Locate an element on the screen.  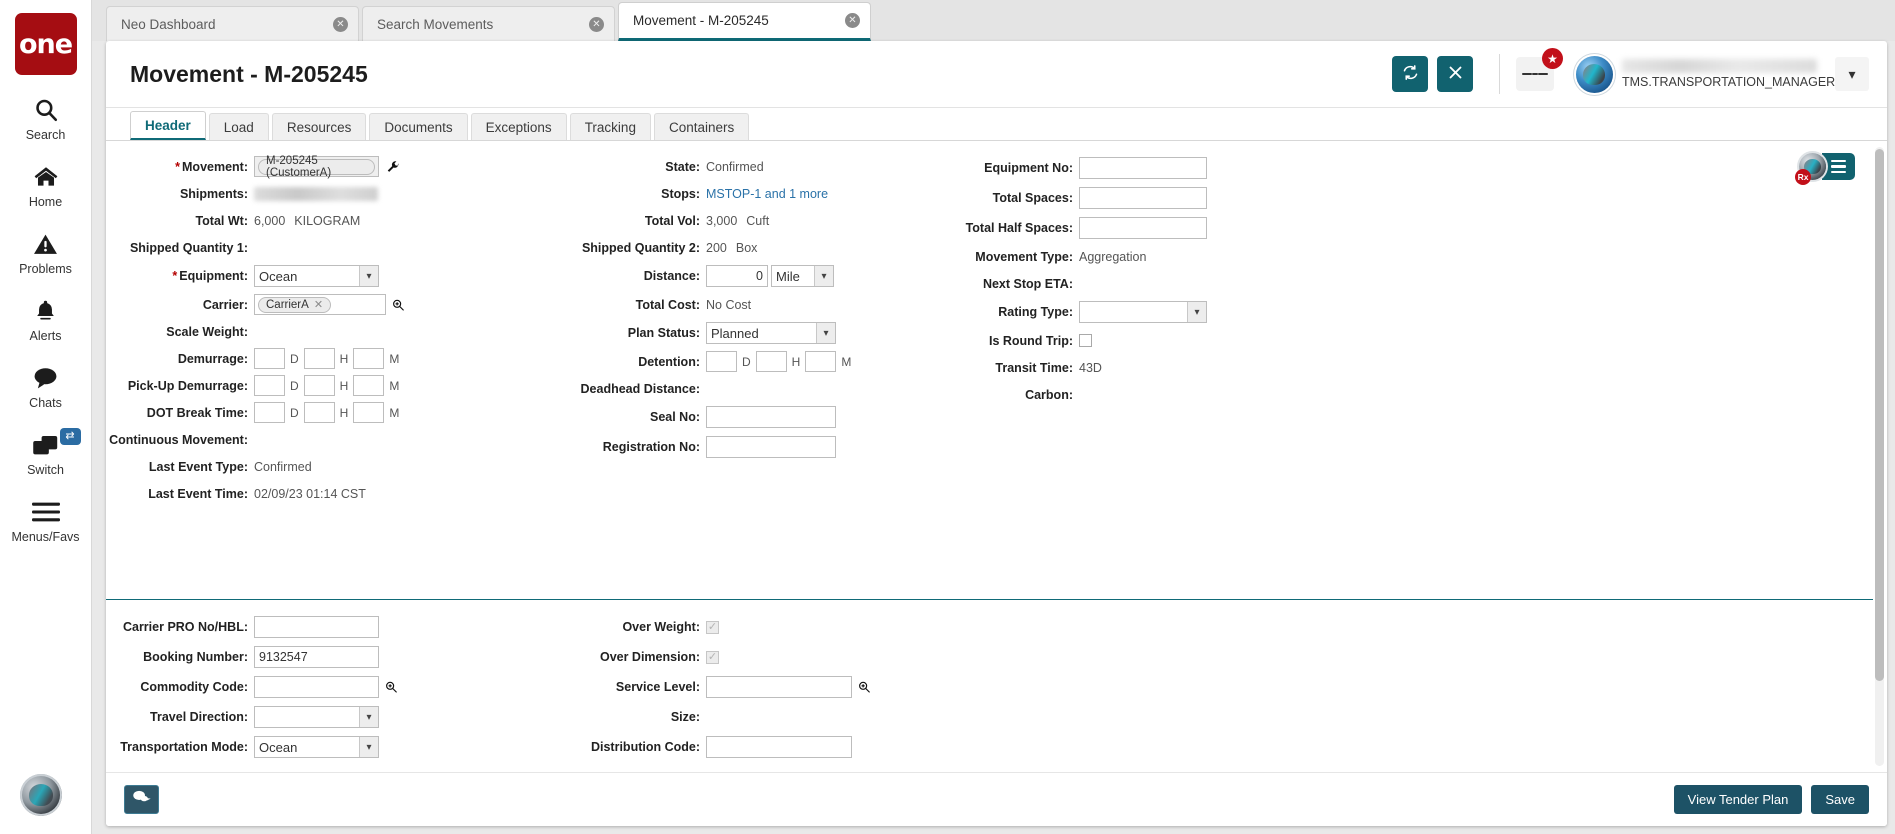
field-carrier-pro-no: Carrier PRO No/HBL: is located at coordinates (313, 627).